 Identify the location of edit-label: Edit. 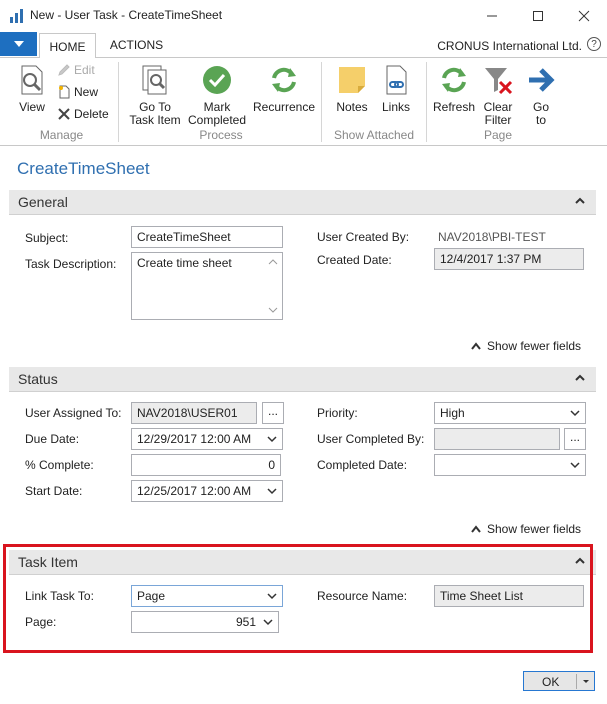
(84, 70).